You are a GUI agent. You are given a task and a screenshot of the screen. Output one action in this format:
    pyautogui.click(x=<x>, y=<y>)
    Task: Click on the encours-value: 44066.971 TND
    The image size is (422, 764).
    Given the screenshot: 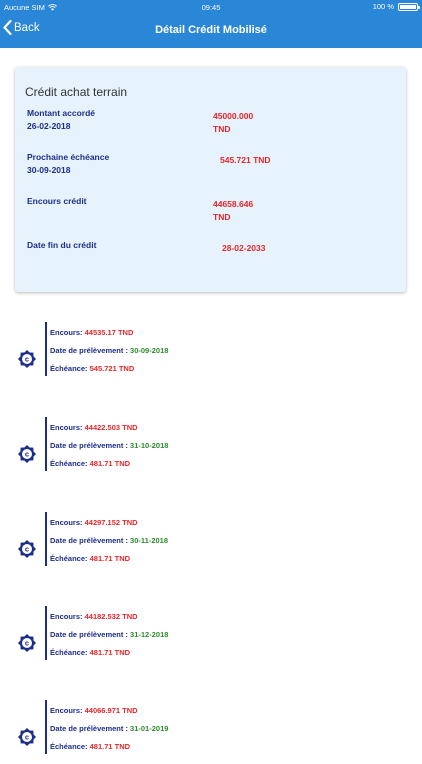 What is the action you would take?
    pyautogui.click(x=111, y=710)
    